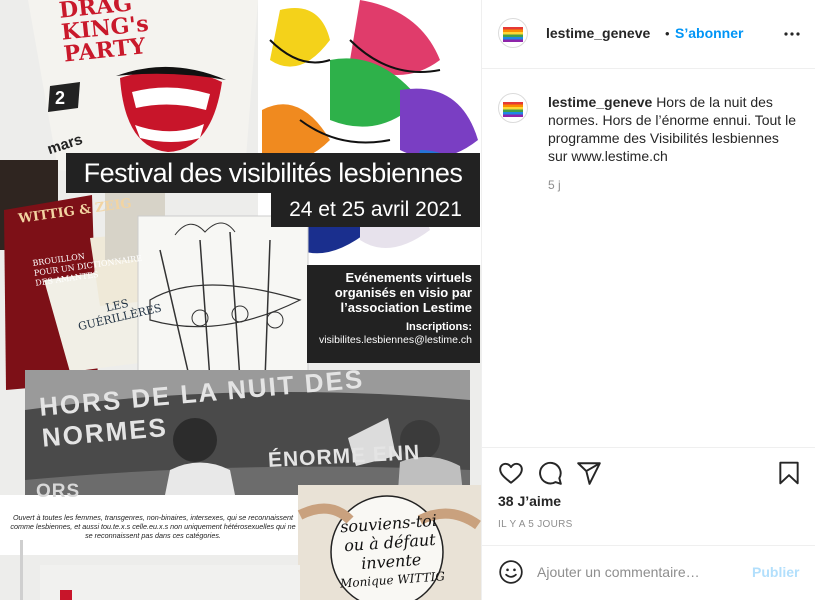 This screenshot has width=815, height=600. Describe the element at coordinates (511, 572) in the screenshot. I see `emoji-icon` at that location.